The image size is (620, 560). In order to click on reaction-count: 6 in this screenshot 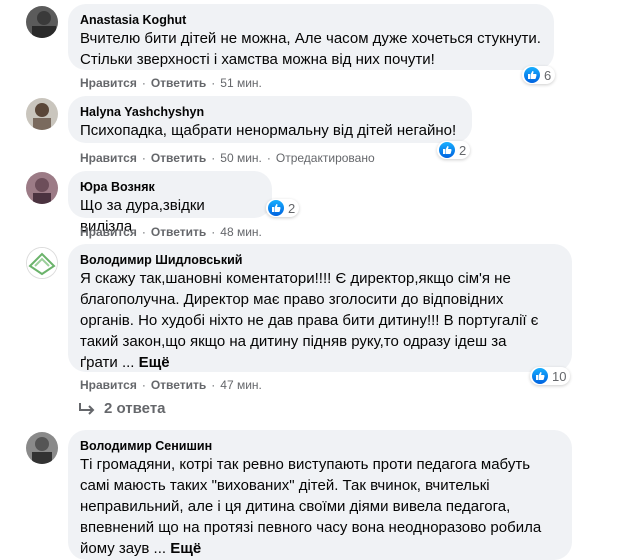, I will do `click(539, 75)`.